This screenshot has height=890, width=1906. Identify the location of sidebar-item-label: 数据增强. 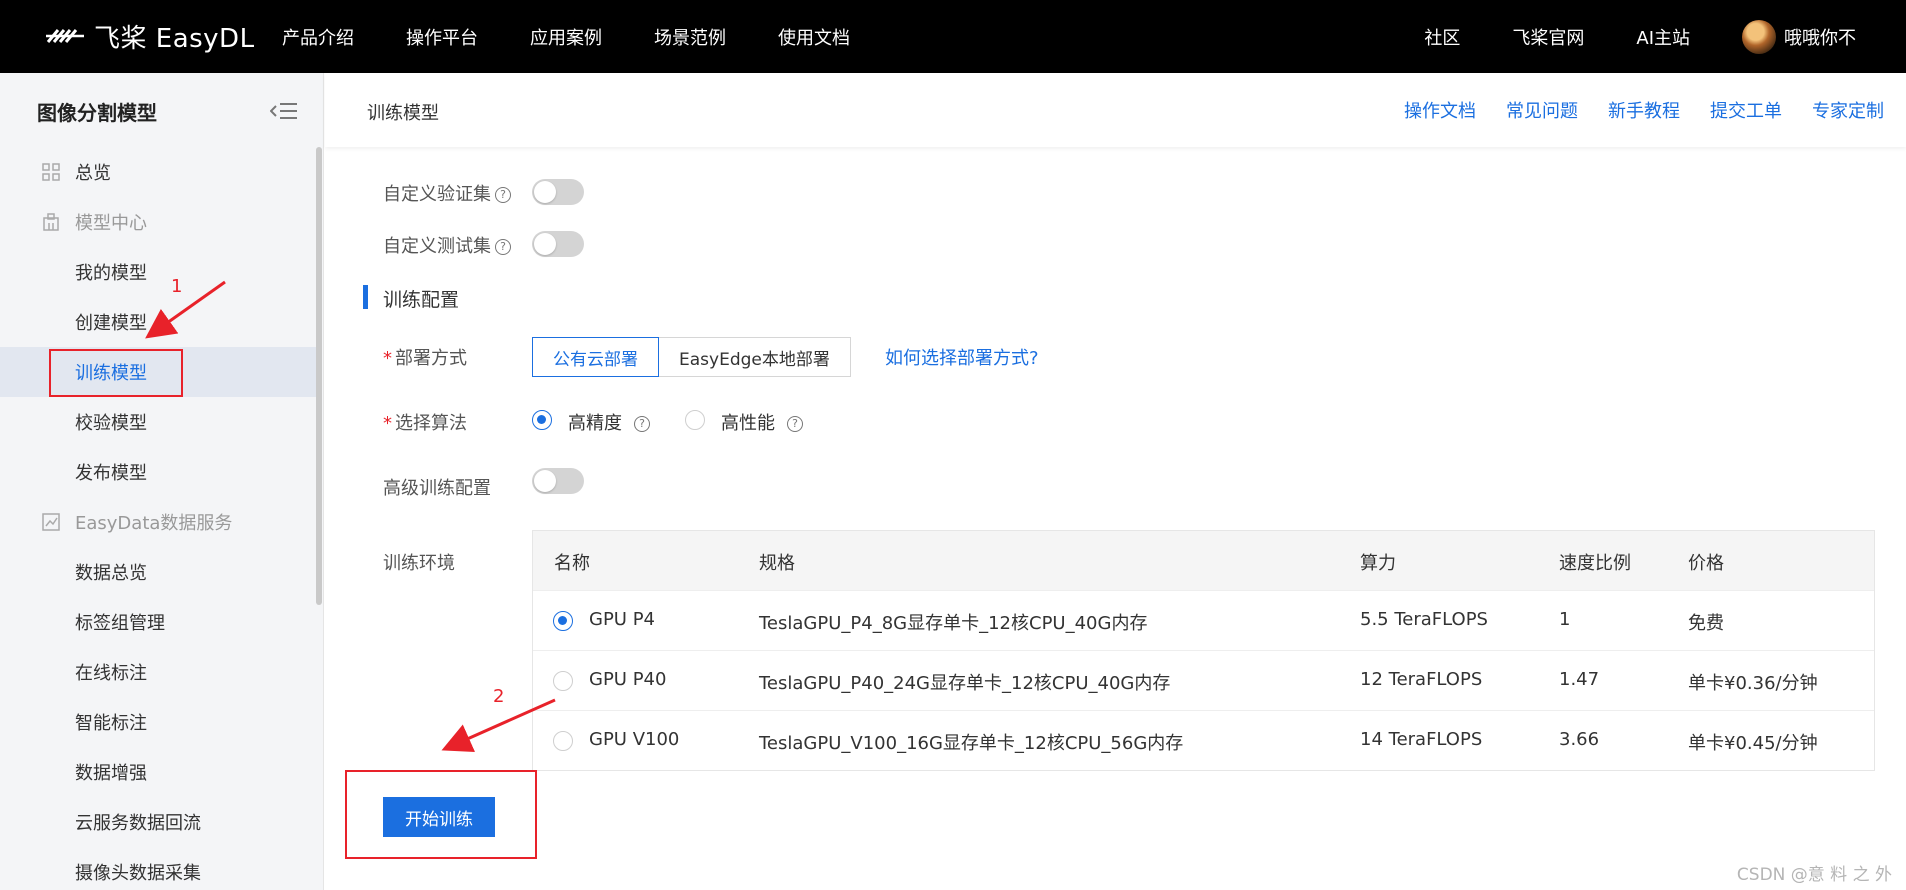
(111, 773).